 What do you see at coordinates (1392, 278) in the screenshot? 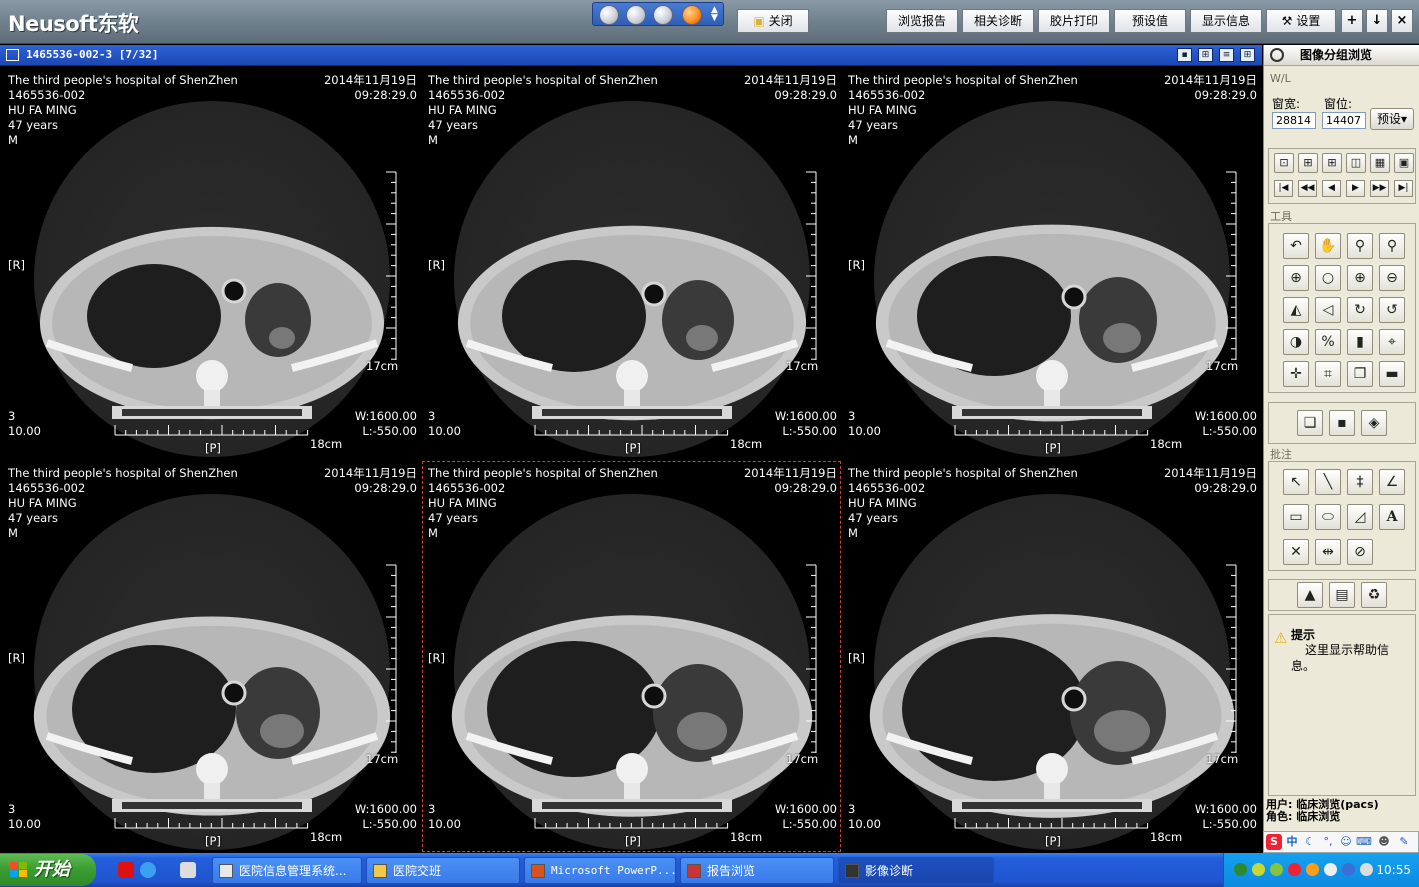
I see `zoom-out-icon: ⊖` at bounding box center [1392, 278].